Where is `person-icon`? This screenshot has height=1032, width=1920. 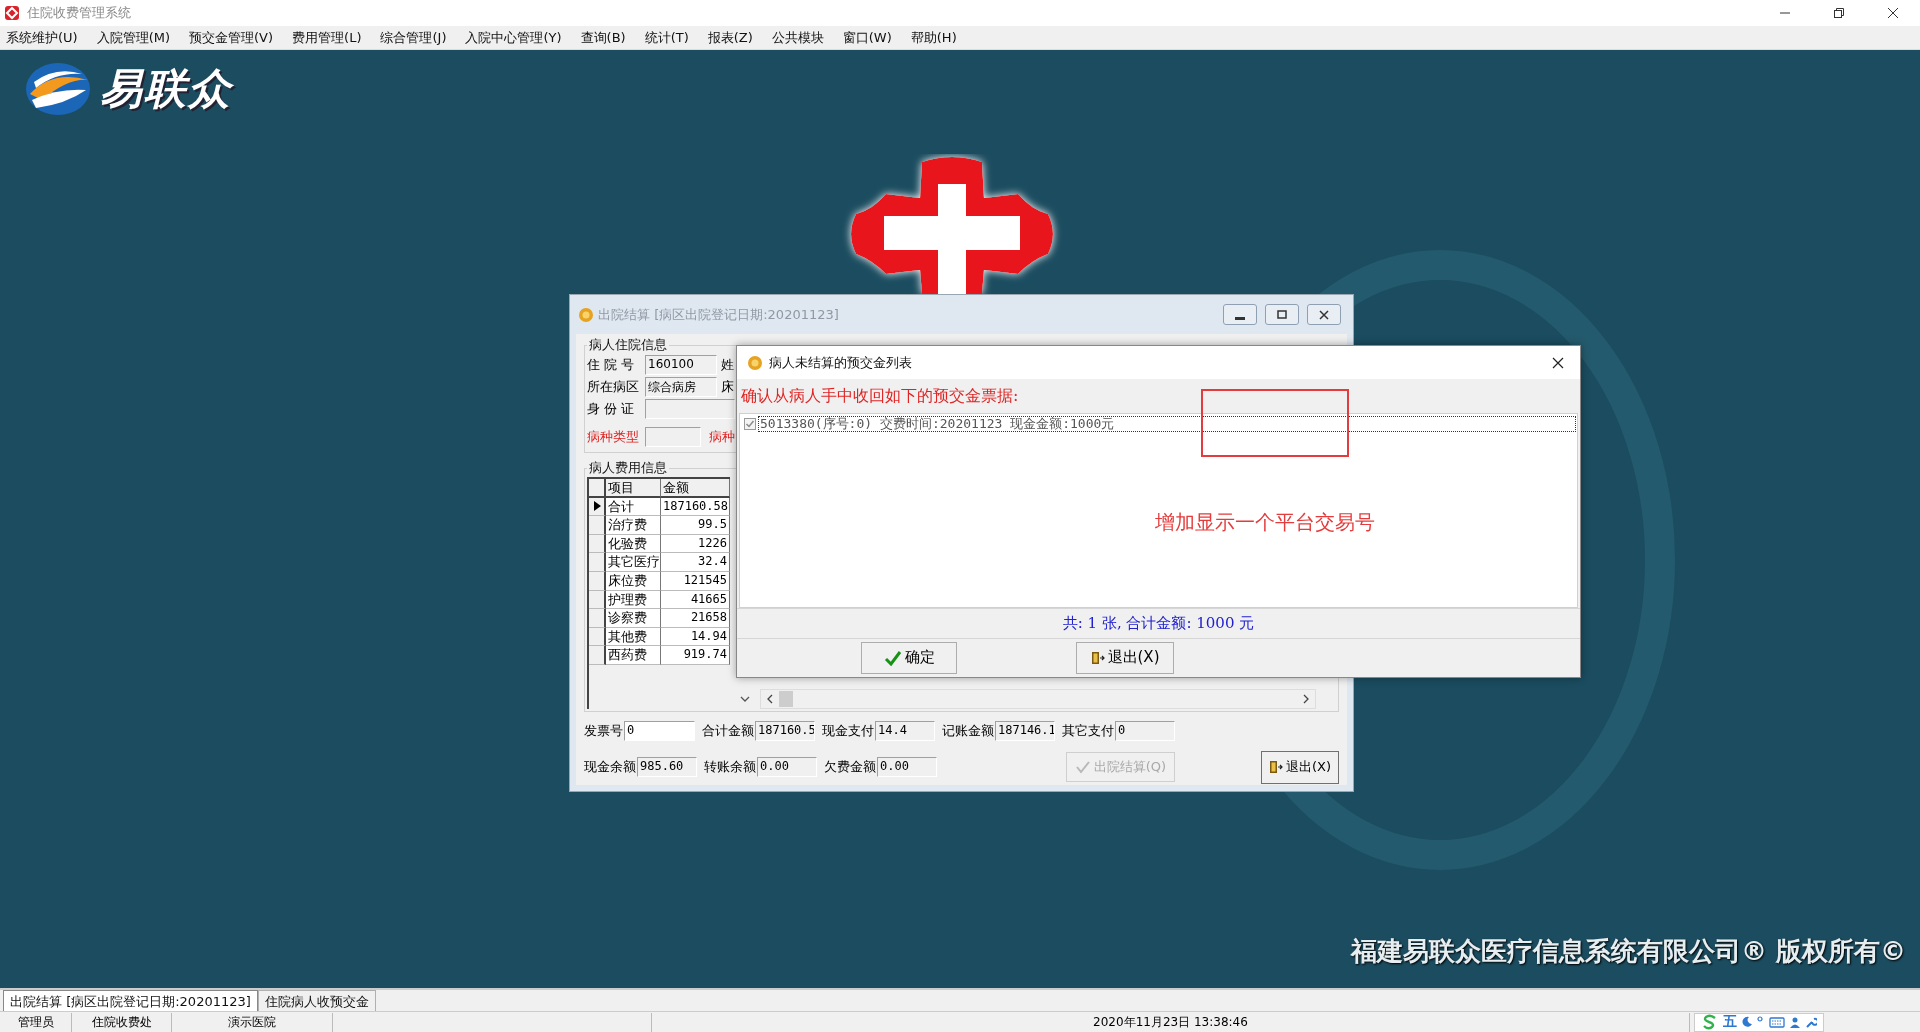
person-icon is located at coordinates (1795, 1022).